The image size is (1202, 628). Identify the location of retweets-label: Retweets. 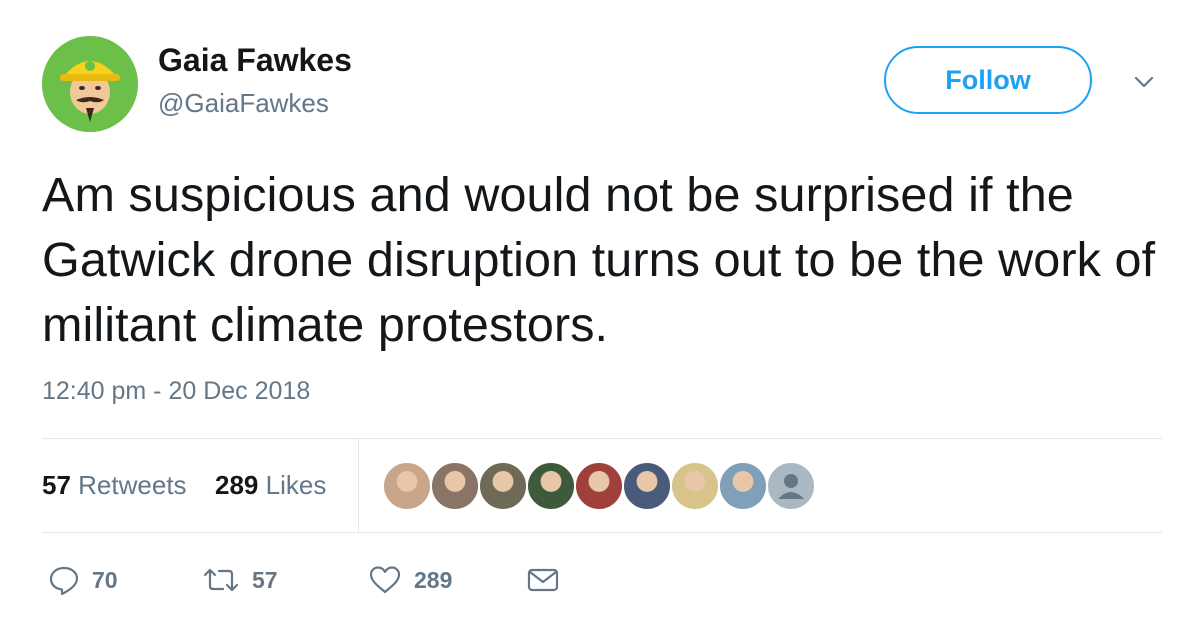
(132, 485).